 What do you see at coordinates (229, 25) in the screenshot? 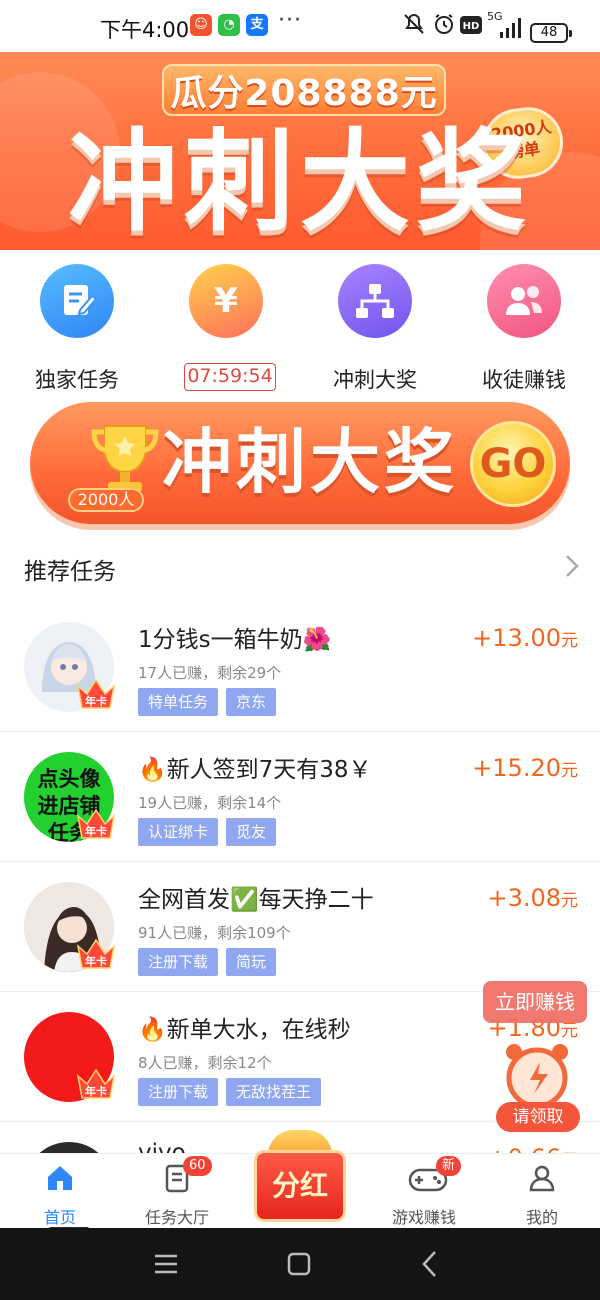
I see `wechat-icon: ◔` at bounding box center [229, 25].